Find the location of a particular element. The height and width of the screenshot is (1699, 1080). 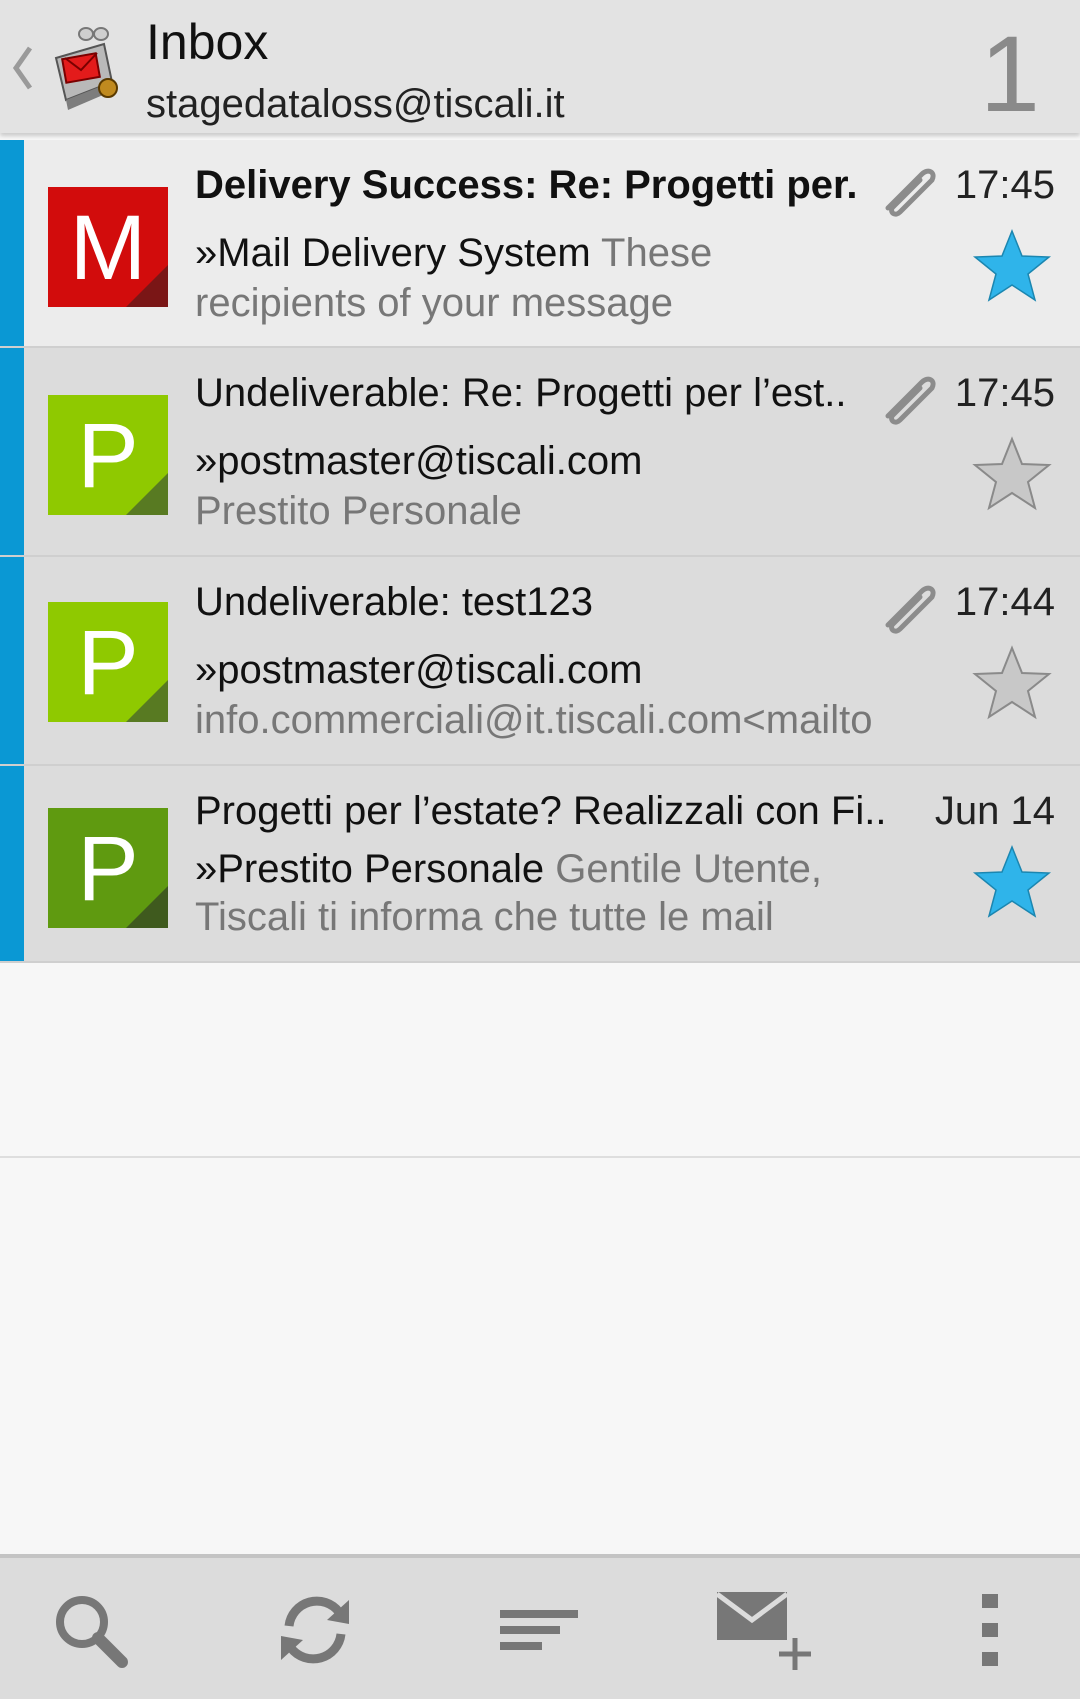

app-header: Inbox stagedataloss@tiscali.it 1 is located at coordinates (540, 67).